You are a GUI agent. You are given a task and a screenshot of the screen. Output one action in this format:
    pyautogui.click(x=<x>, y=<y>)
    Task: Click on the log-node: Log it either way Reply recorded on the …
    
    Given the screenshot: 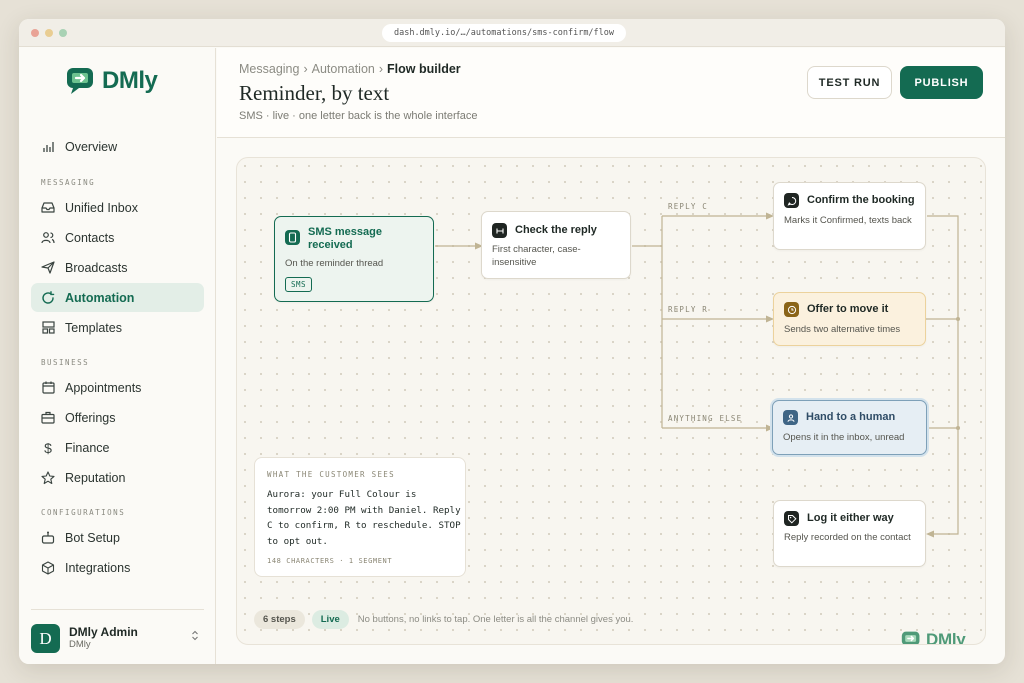 What is the action you would take?
    pyautogui.click(x=849, y=533)
    